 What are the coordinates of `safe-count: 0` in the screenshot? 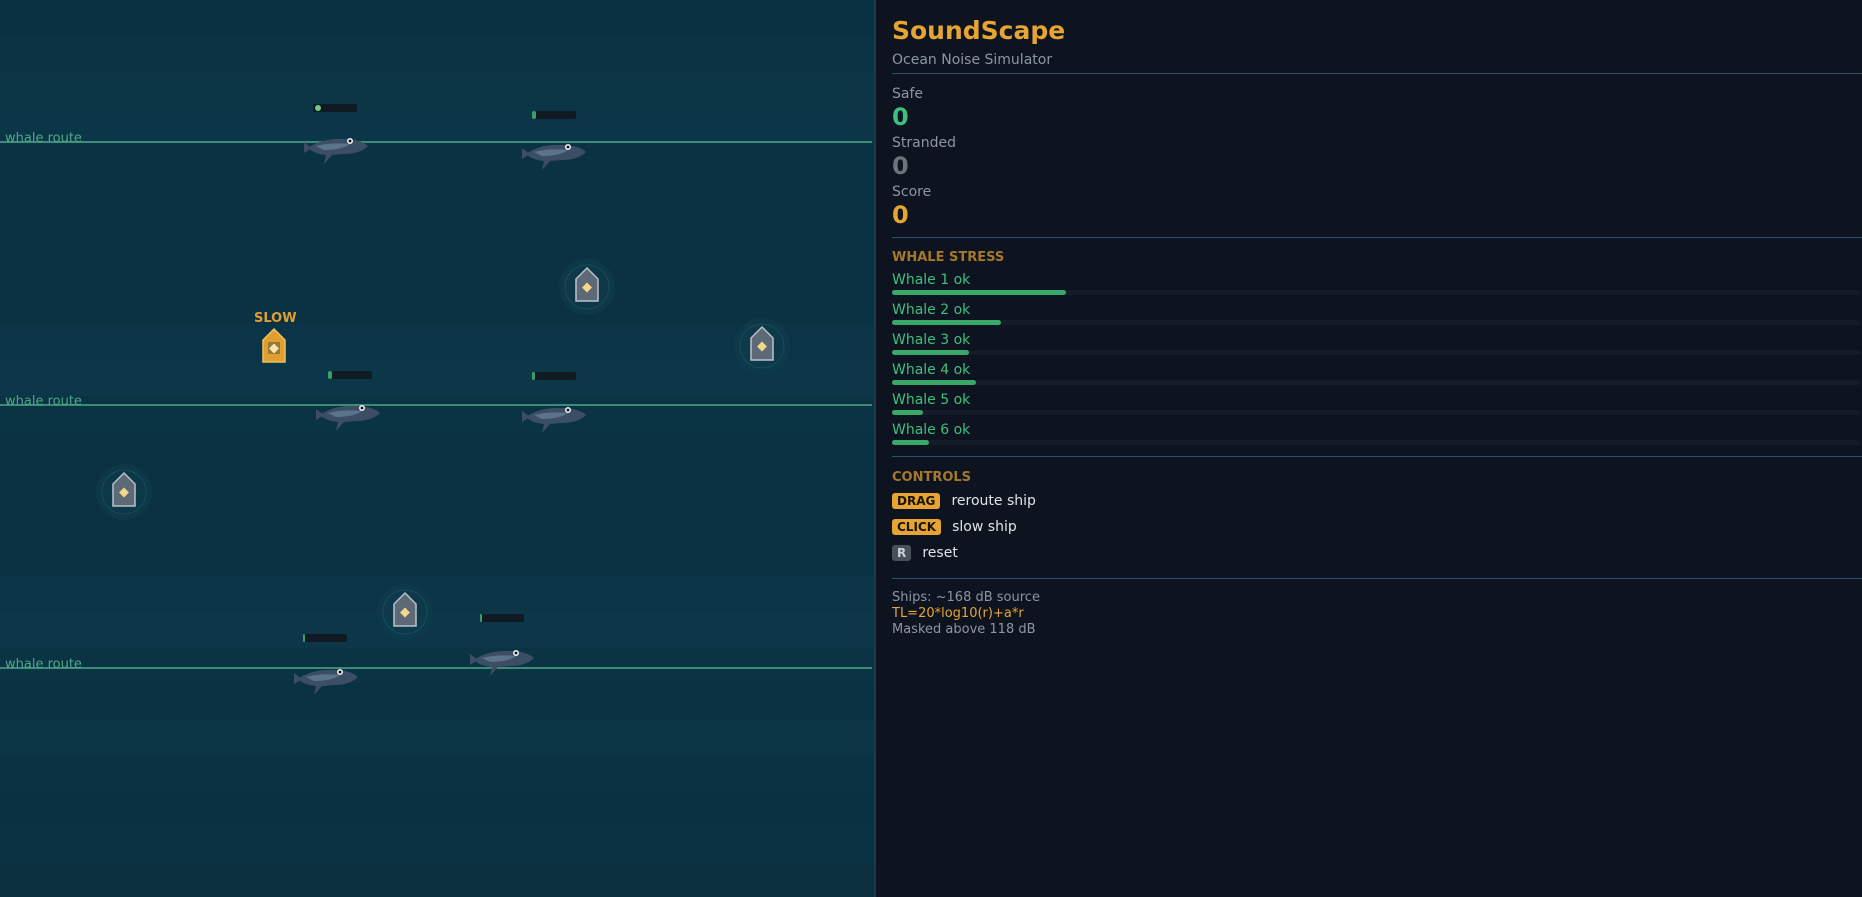 It's located at (900, 117).